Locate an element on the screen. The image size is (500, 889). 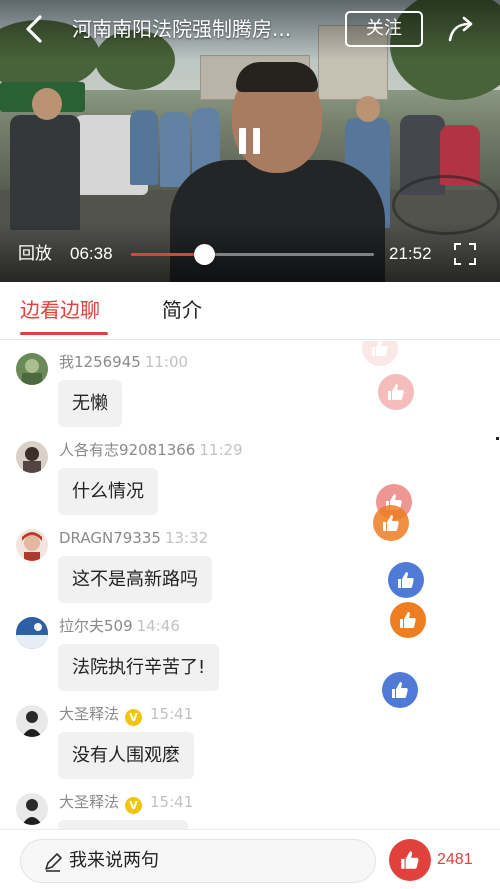
back-button is located at coordinates (35, 29).